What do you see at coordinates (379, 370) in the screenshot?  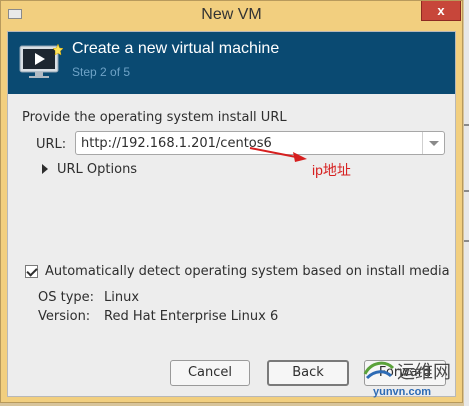 I see `watermark-logo-icon` at bounding box center [379, 370].